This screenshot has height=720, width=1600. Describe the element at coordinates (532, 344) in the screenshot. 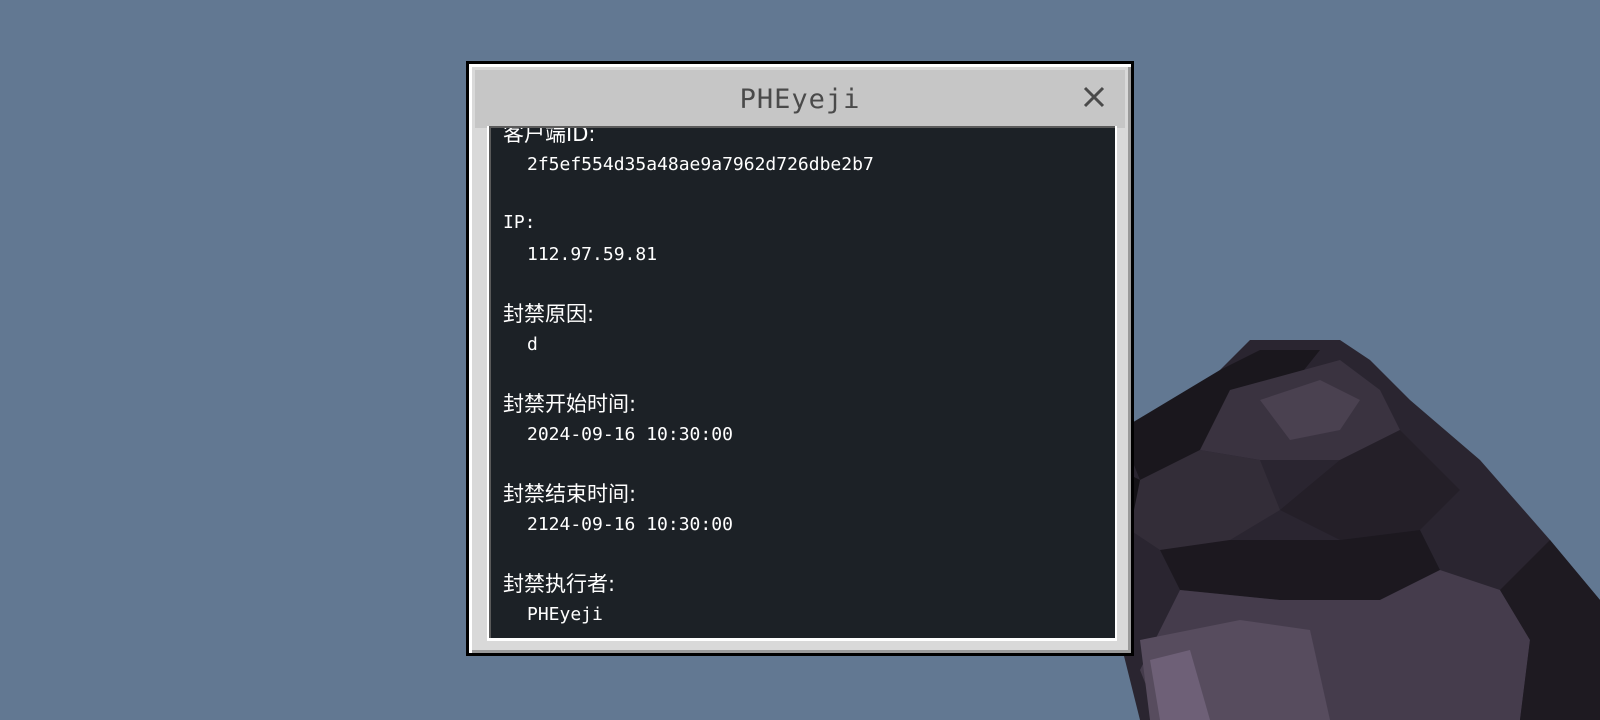

I see `field-value: d` at that location.